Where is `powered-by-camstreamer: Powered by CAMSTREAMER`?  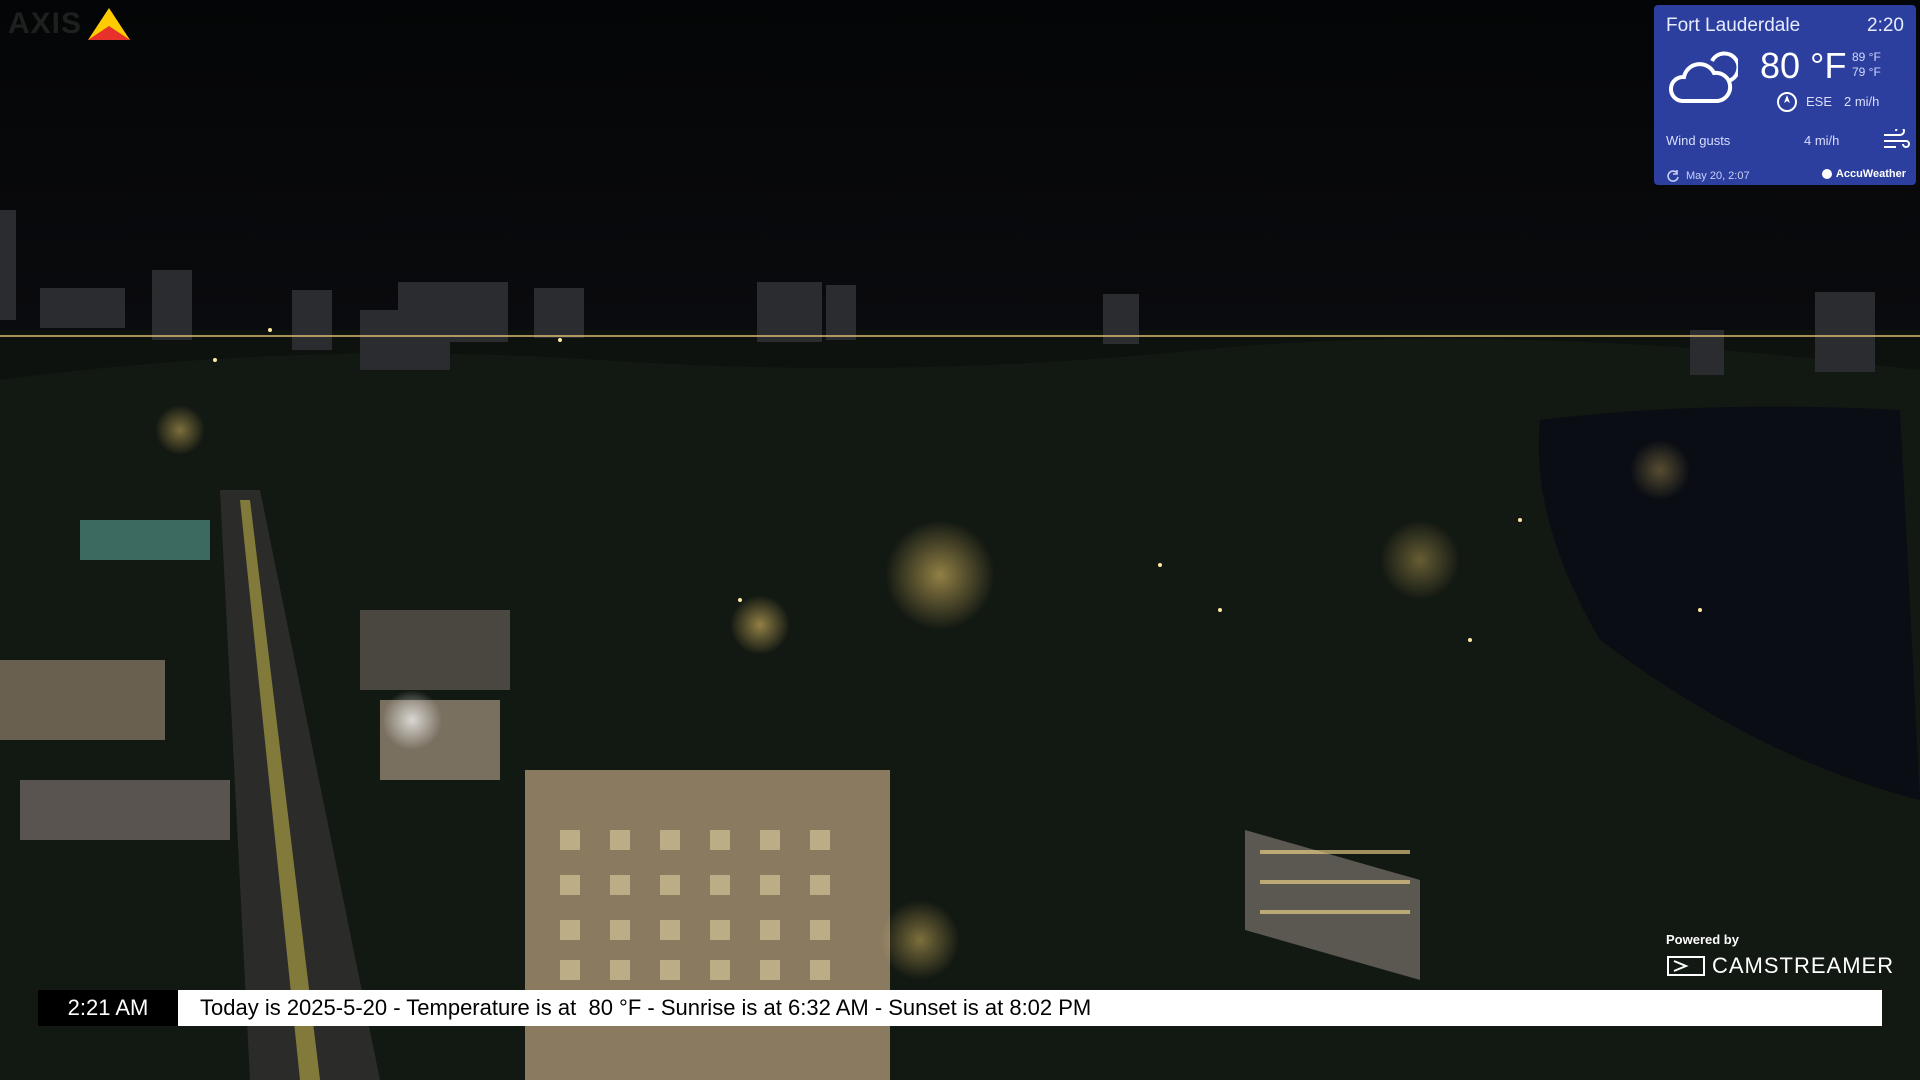 powered-by-camstreamer: Powered by CAMSTREAMER is located at coordinates (1780, 955).